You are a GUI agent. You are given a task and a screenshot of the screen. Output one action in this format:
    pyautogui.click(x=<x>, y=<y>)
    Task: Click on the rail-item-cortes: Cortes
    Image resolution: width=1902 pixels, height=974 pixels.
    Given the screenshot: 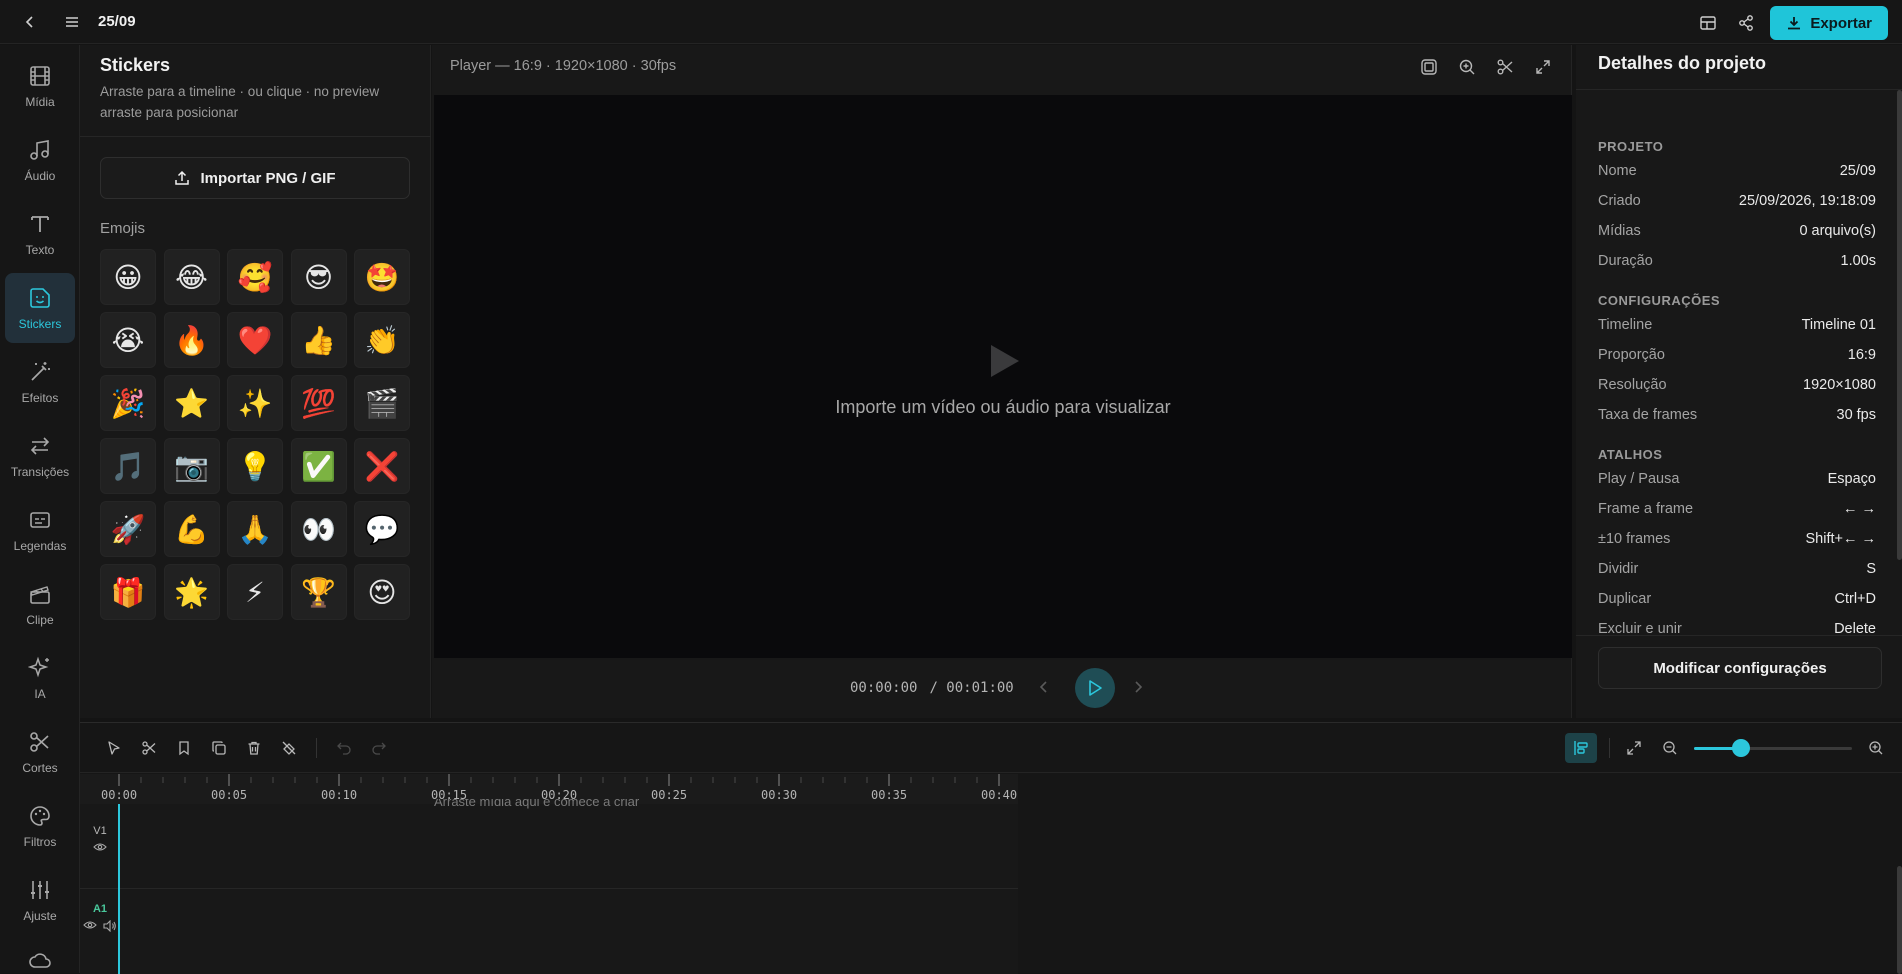 What is the action you would take?
    pyautogui.click(x=40, y=752)
    